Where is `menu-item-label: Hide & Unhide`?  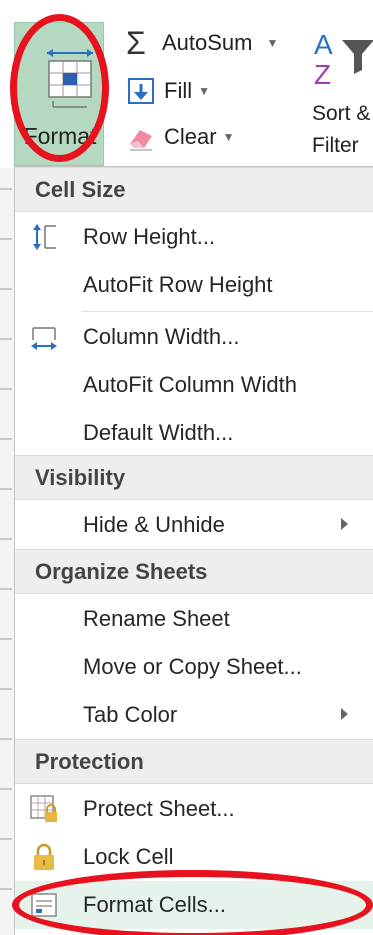
menu-item-label: Hide & Unhide is located at coordinates (154, 524).